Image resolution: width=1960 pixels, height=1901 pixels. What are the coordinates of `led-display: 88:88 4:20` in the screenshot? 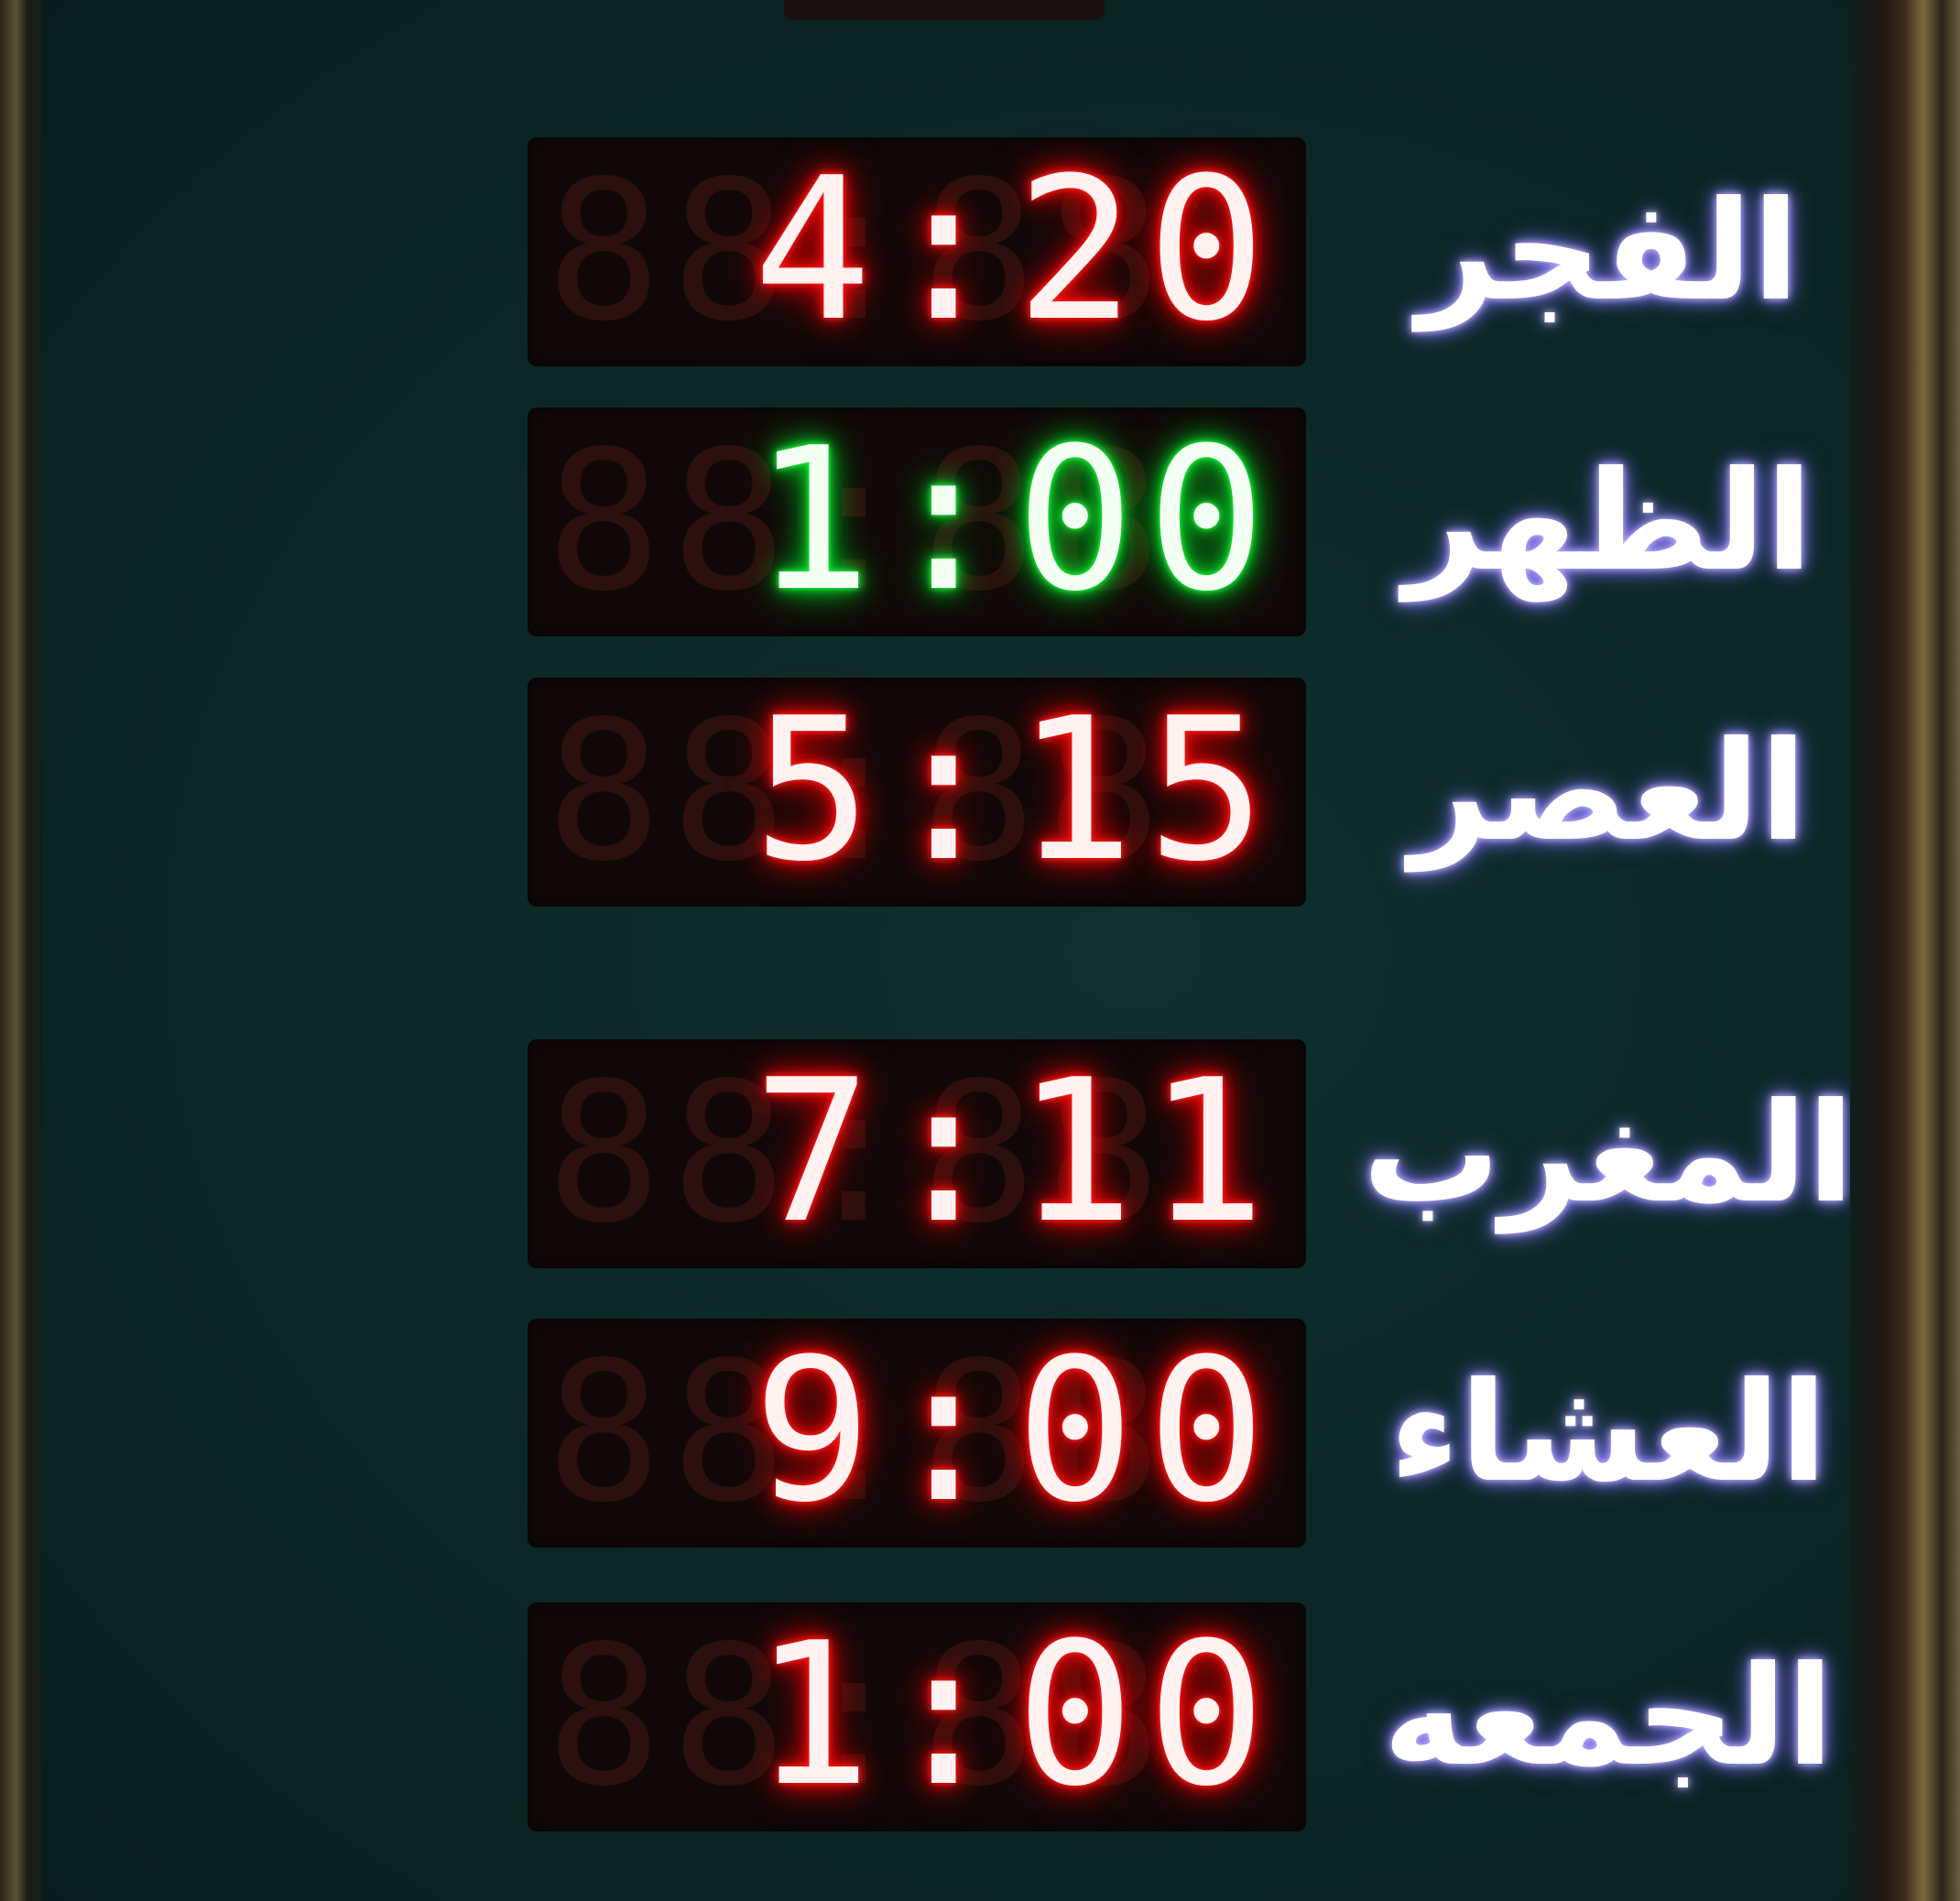 It's located at (917, 251).